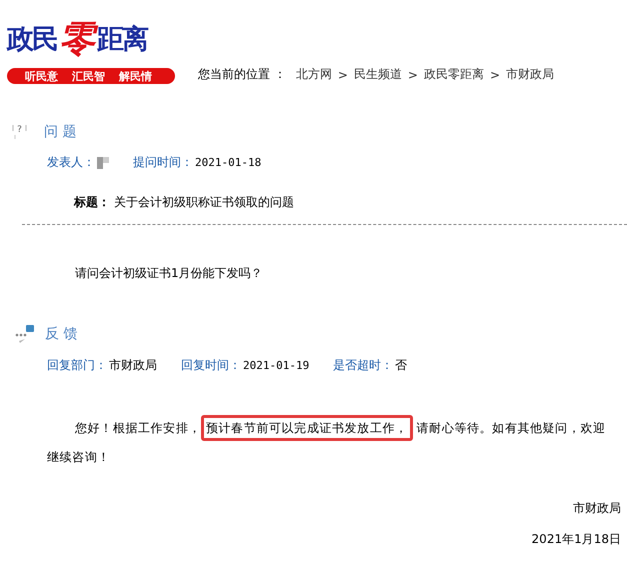 The width and height of the screenshot is (627, 575). Describe the element at coordinates (228, 162) in the screenshot. I see `question-time: 2021-01-18` at that location.